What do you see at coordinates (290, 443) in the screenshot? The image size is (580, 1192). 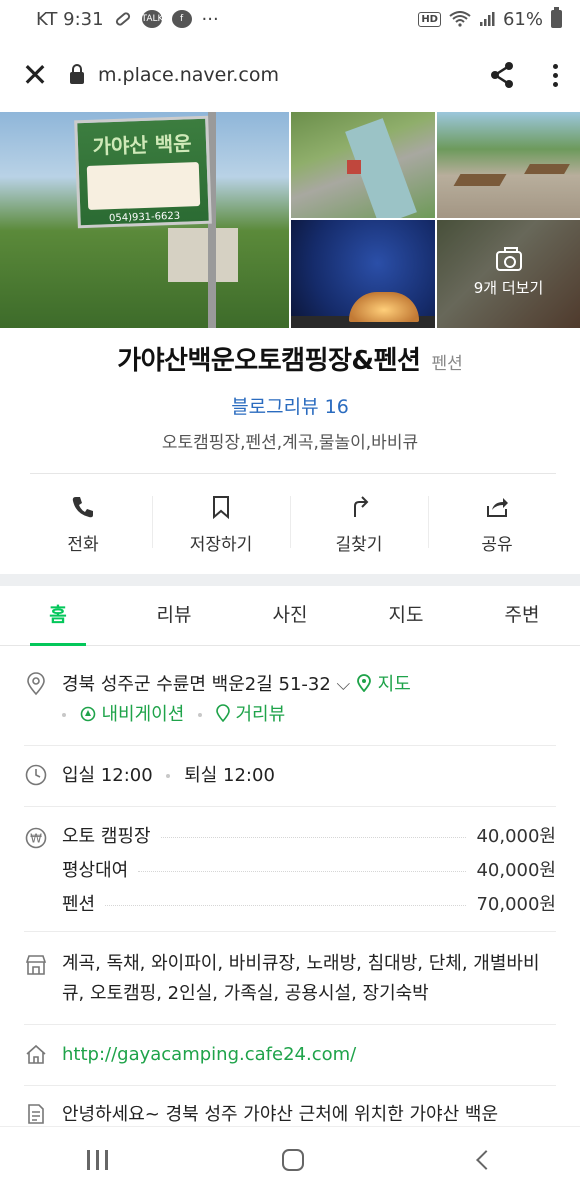 I see `place-tags: 오토캠핑장,펜션,계곡,물놀이,바비큐` at bounding box center [290, 443].